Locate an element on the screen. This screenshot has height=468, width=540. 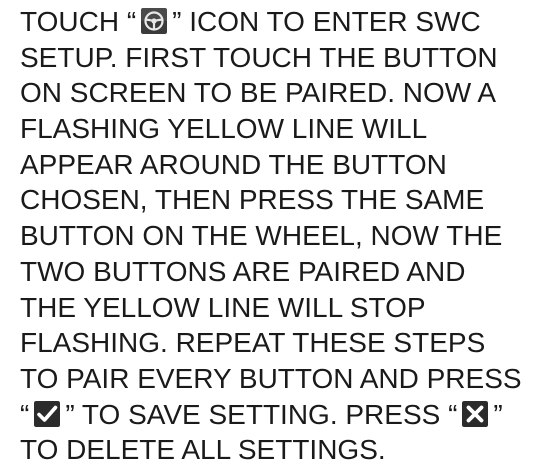
instruction-line-3: ON SCREEN TO BE PAIRED. NOW A is located at coordinates (258, 93).